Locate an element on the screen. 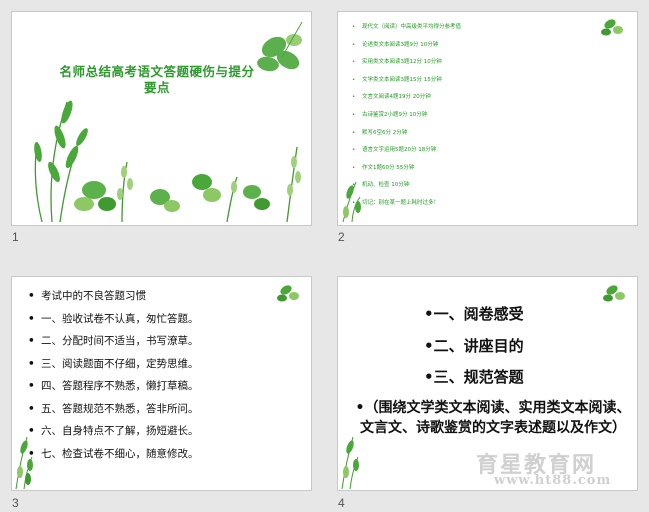 Image resolution: width=649 pixels, height=512 pixels. list-item: • 语言文字运用5题20分 18分钟 is located at coordinates (394, 150).